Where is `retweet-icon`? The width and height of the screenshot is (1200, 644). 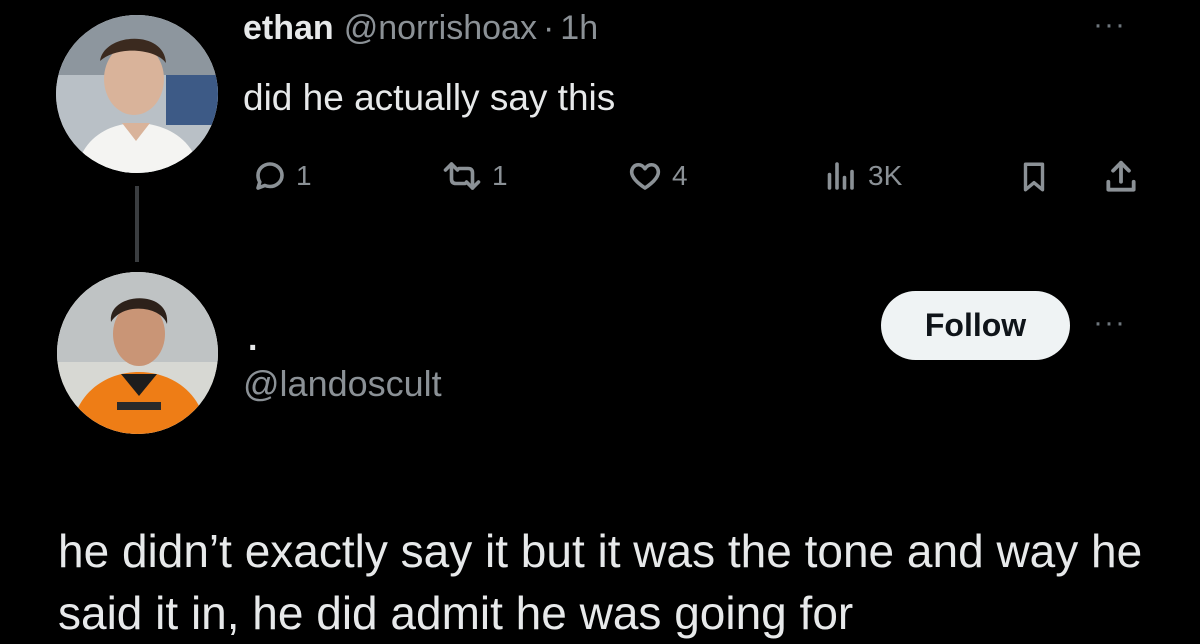 retweet-icon is located at coordinates (462, 176).